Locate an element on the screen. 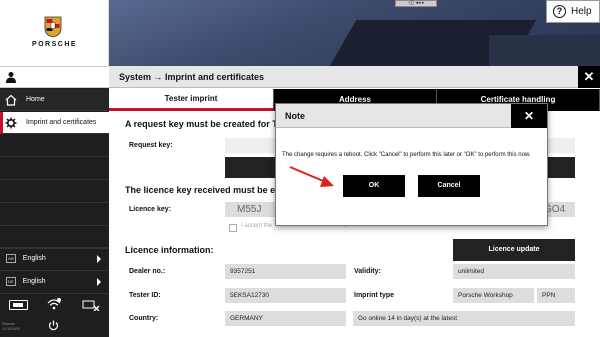 The height and width of the screenshot is (337, 600). licence-info-heading: Licence information: is located at coordinates (169, 250).